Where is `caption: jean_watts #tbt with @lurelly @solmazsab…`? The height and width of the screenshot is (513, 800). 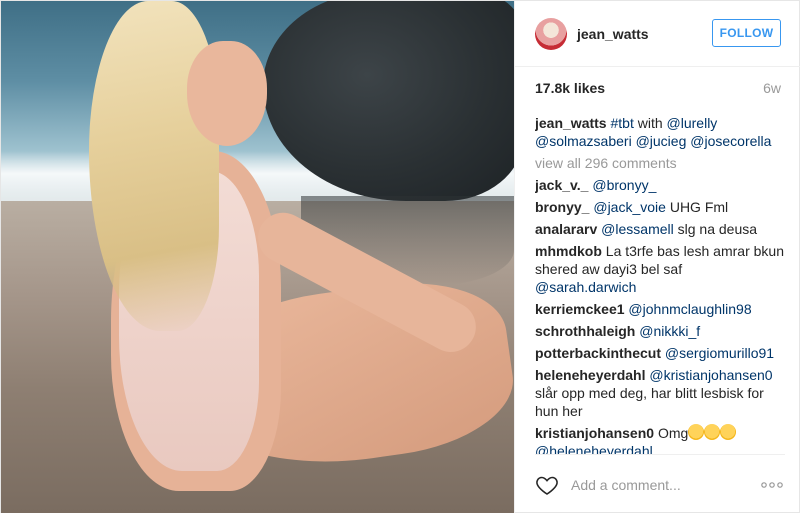
caption: jean_watts #tbt with @lurelly @solmazsab… is located at coordinates (660, 132).